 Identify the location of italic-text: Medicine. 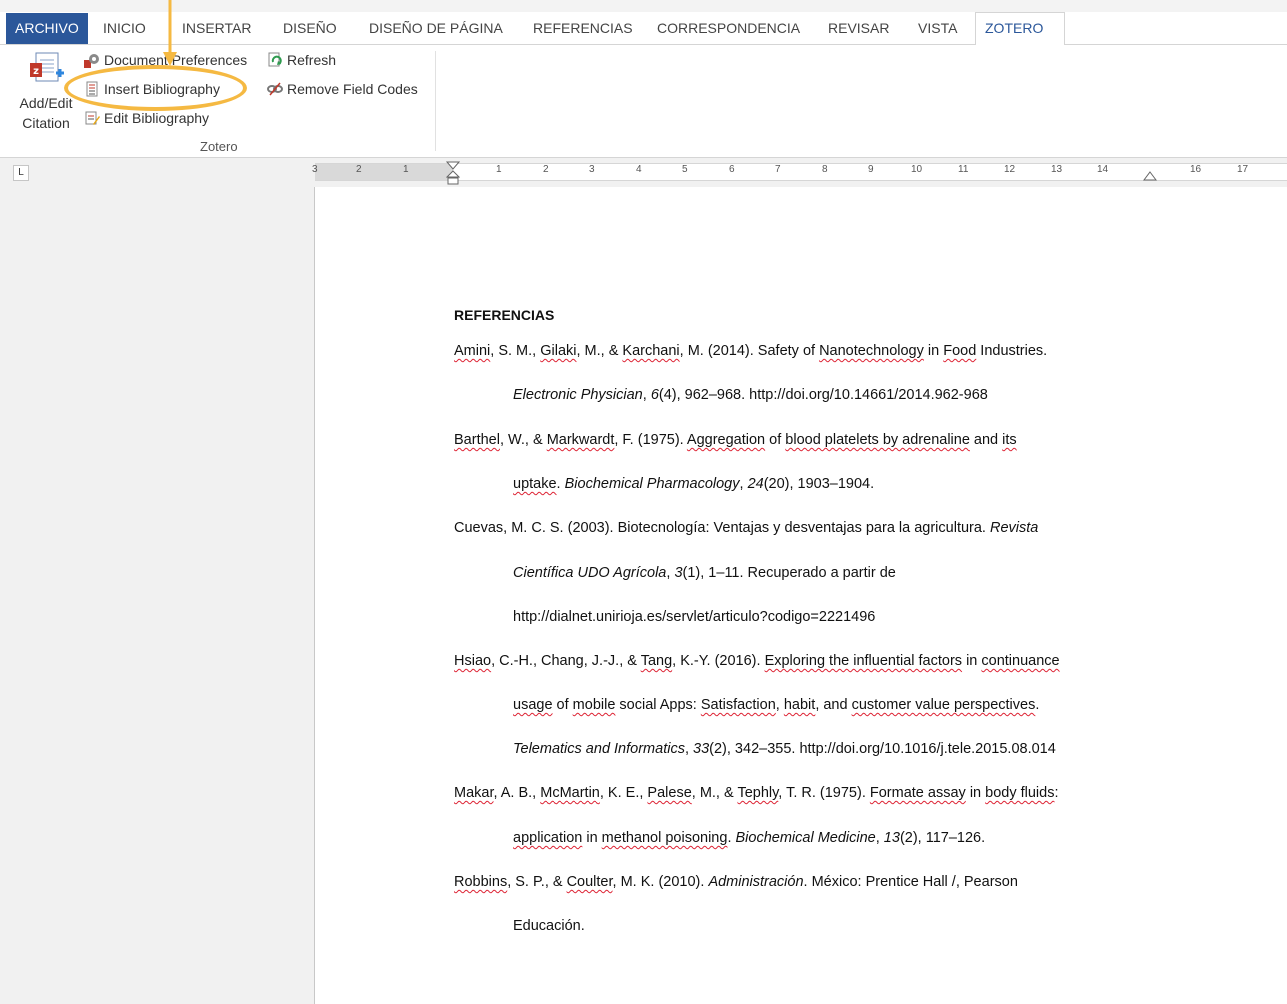
(844, 838).